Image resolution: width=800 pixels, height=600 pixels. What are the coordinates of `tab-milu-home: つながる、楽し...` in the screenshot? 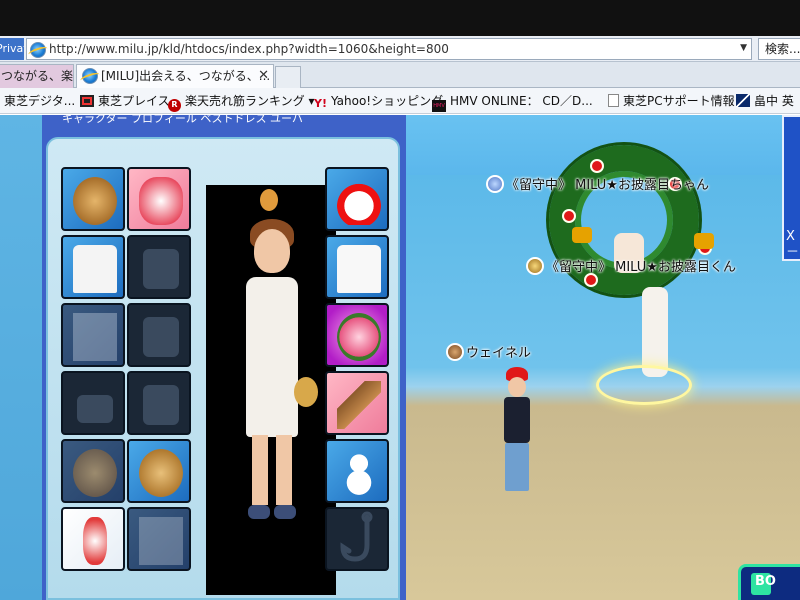 It's located at (37, 76).